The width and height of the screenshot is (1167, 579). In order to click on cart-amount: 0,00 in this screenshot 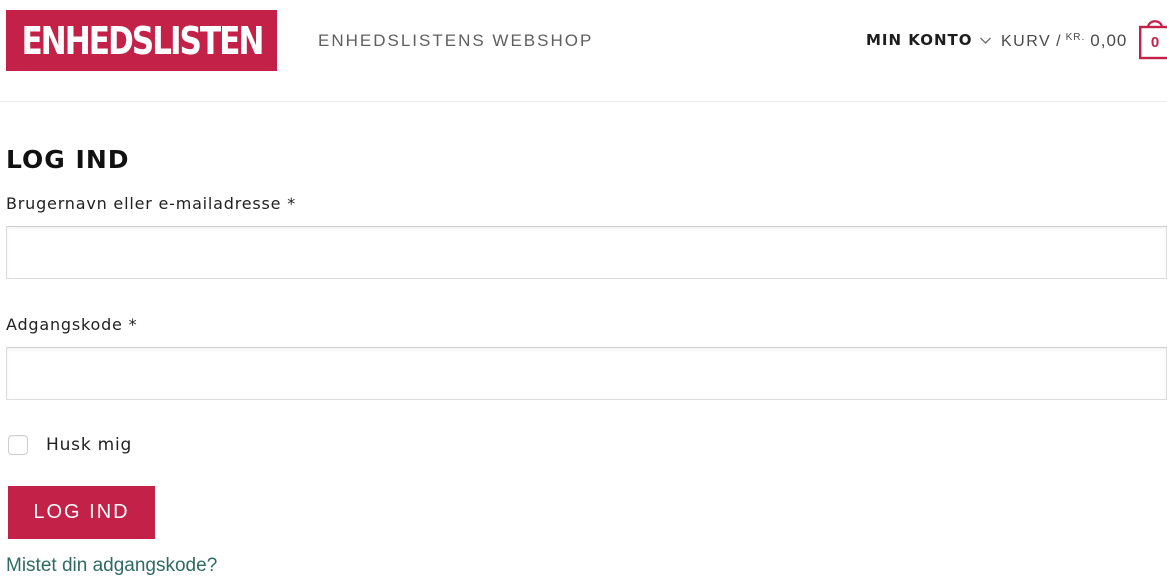, I will do `click(1109, 40)`.